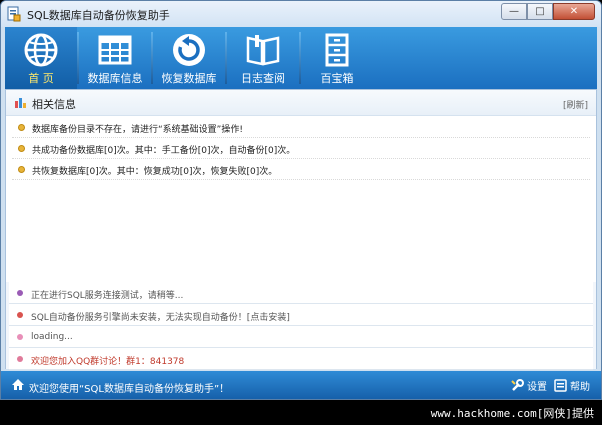  Describe the element at coordinates (512, 413) in the screenshot. I see `watermark-text: www.hackhome.com[网侠]提供` at that location.